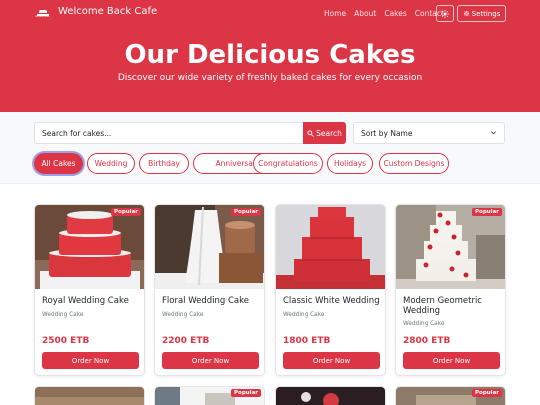 Image resolution: width=540 pixels, height=405 pixels. Describe the element at coordinates (85, 301) in the screenshot. I see `cake-title: Royal Wedding Cake` at that location.